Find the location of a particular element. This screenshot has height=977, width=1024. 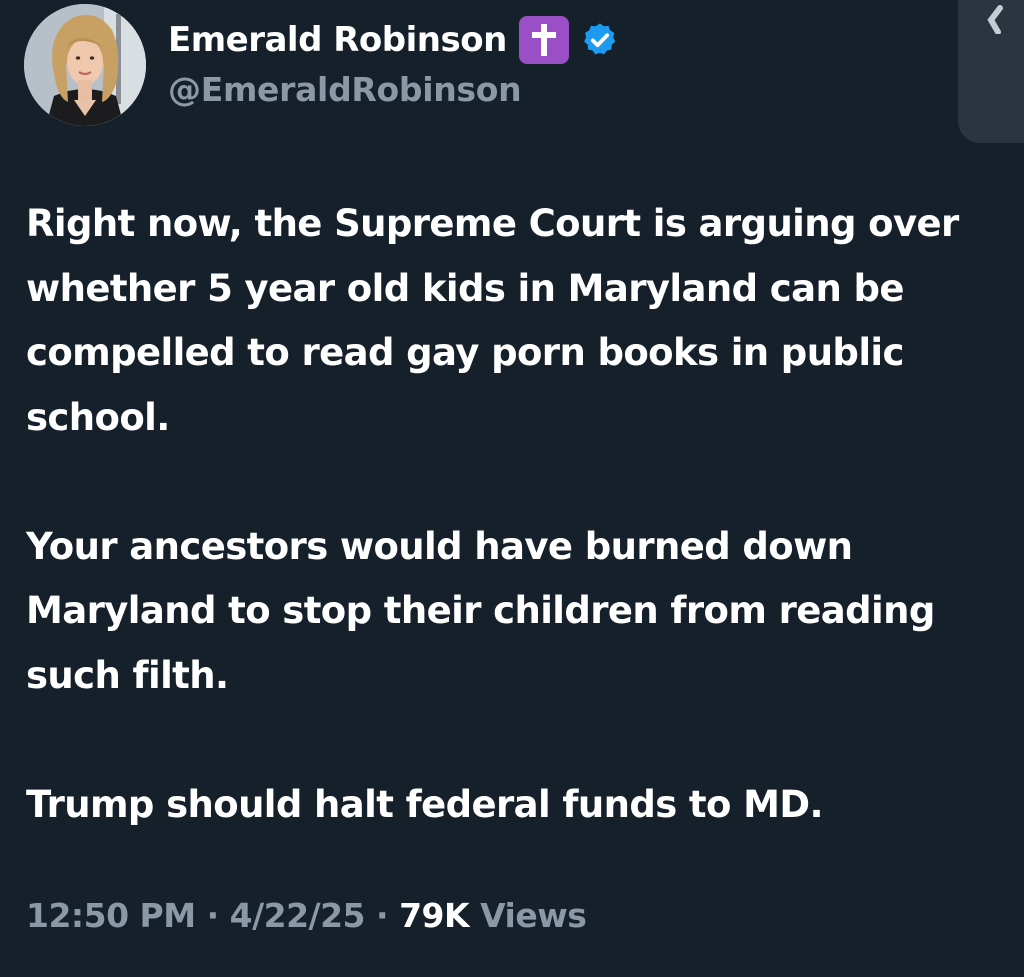

author-avatar is located at coordinates (85, 65).